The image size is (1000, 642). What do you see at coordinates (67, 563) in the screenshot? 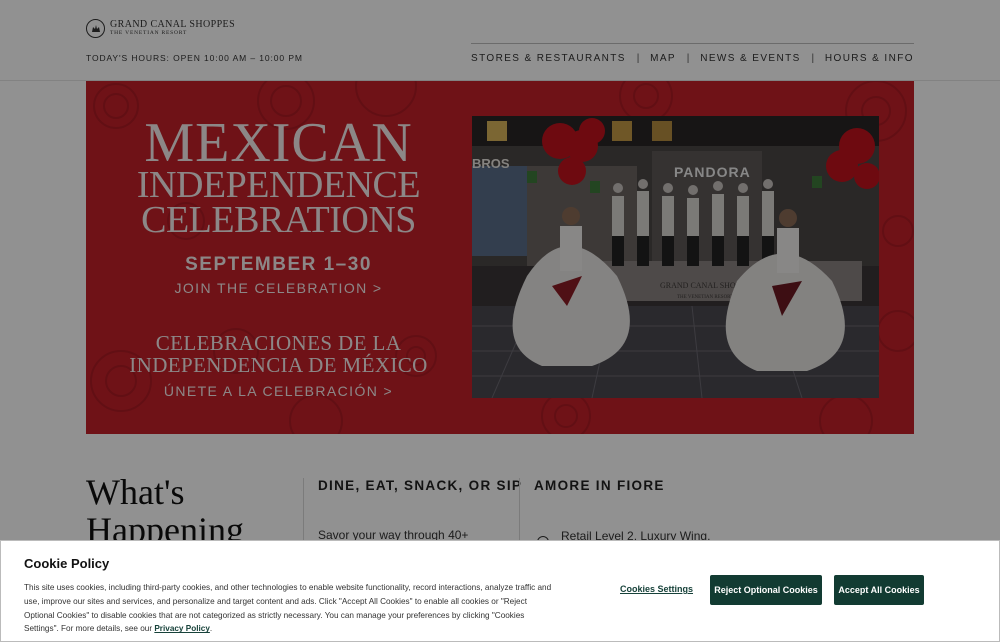
I see `cookie-policy-title: Cookie Policy` at bounding box center [67, 563].